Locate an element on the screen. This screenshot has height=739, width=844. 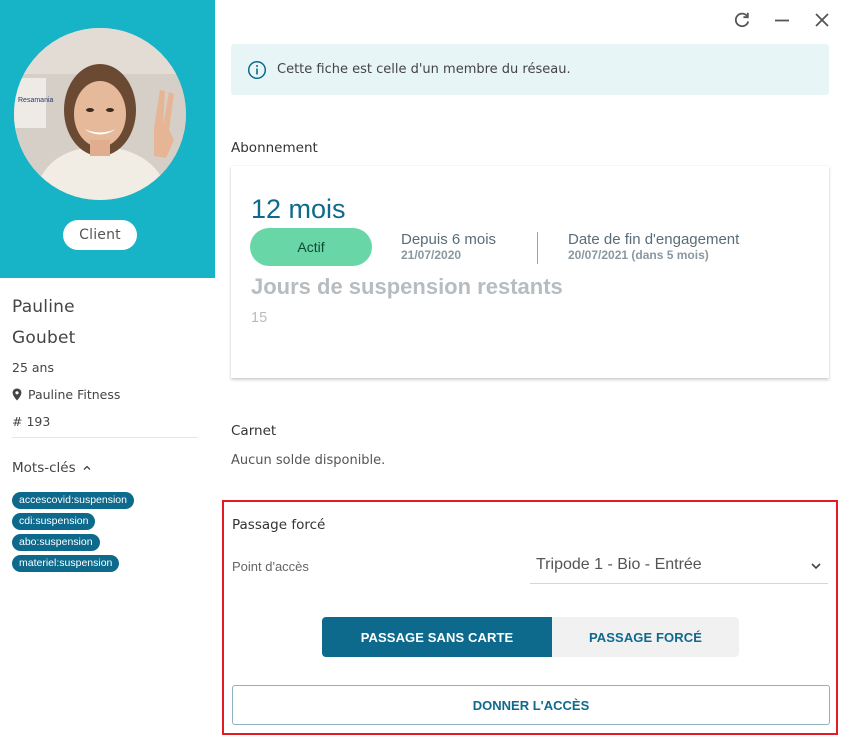
keyword-tag: abo:suspension is located at coordinates (56, 542).